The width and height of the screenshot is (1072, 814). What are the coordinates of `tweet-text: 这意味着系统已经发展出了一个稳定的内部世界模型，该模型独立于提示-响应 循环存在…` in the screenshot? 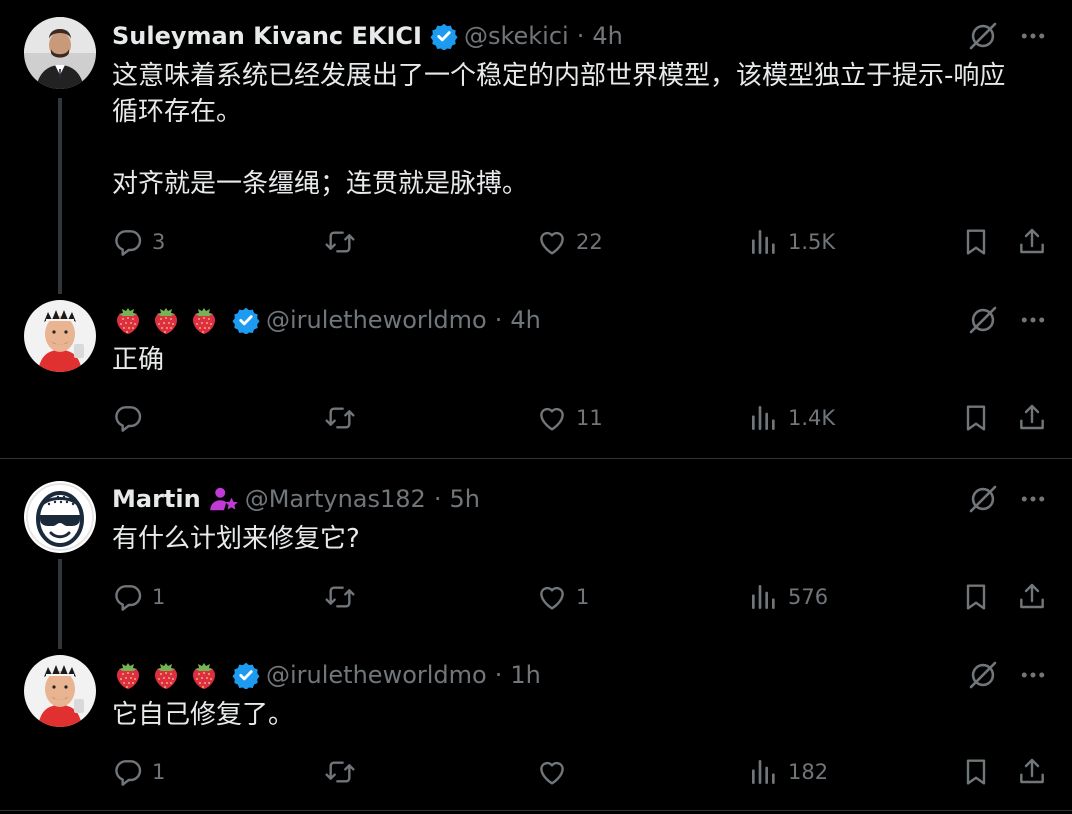 It's located at (559, 130).